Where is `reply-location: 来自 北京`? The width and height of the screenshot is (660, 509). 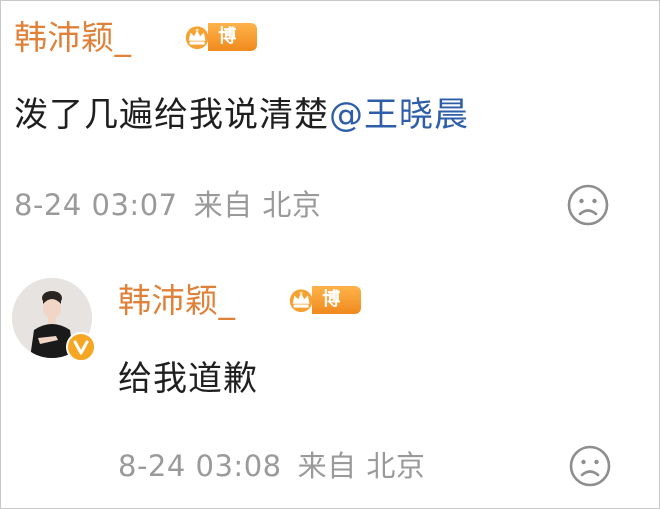
reply-location: 来自 北京 is located at coordinates (361, 466).